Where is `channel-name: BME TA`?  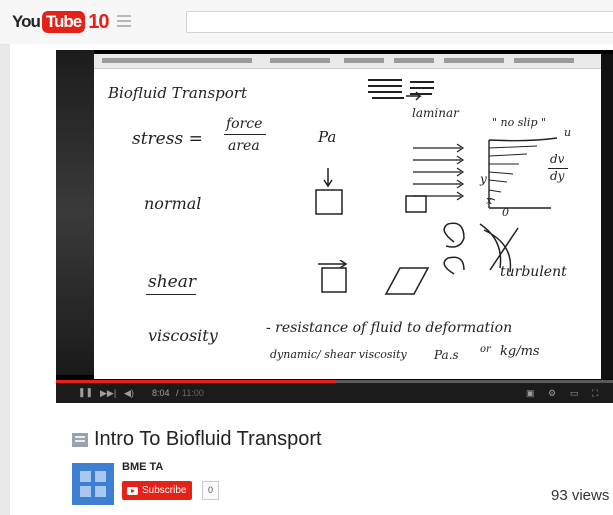 channel-name: BME TA is located at coordinates (142, 467).